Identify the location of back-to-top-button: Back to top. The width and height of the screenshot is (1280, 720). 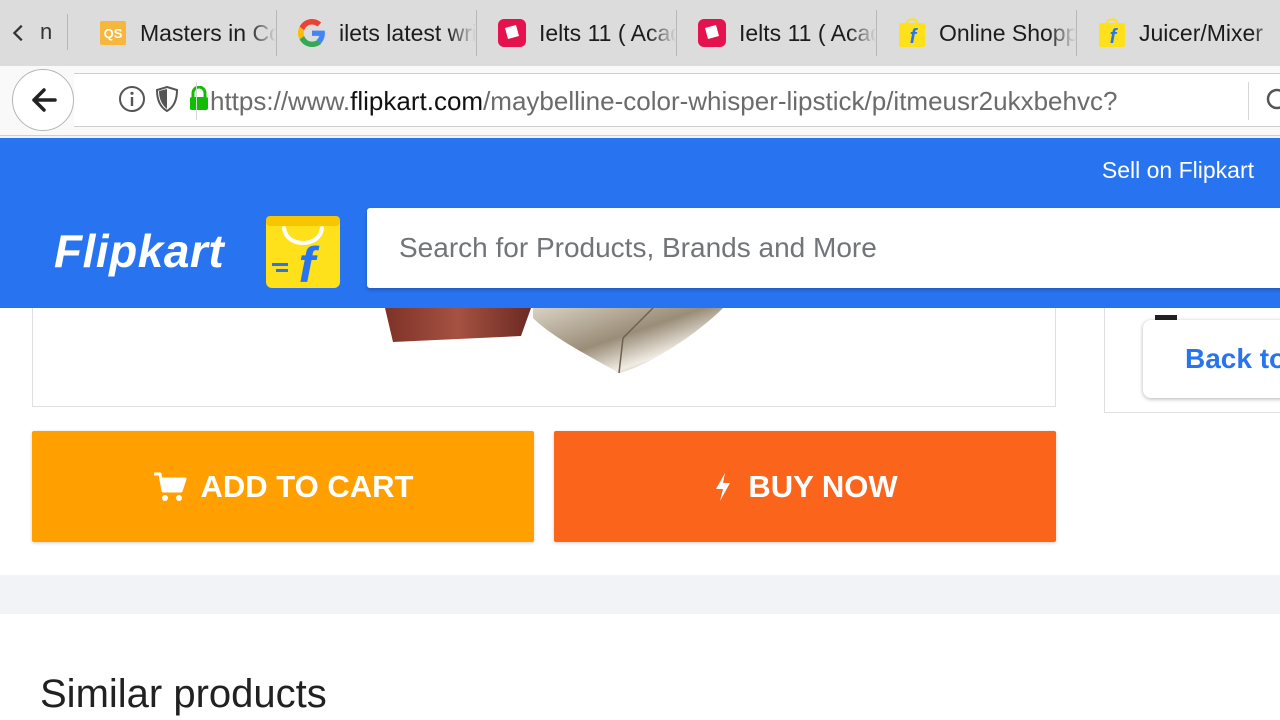
(1211, 359).